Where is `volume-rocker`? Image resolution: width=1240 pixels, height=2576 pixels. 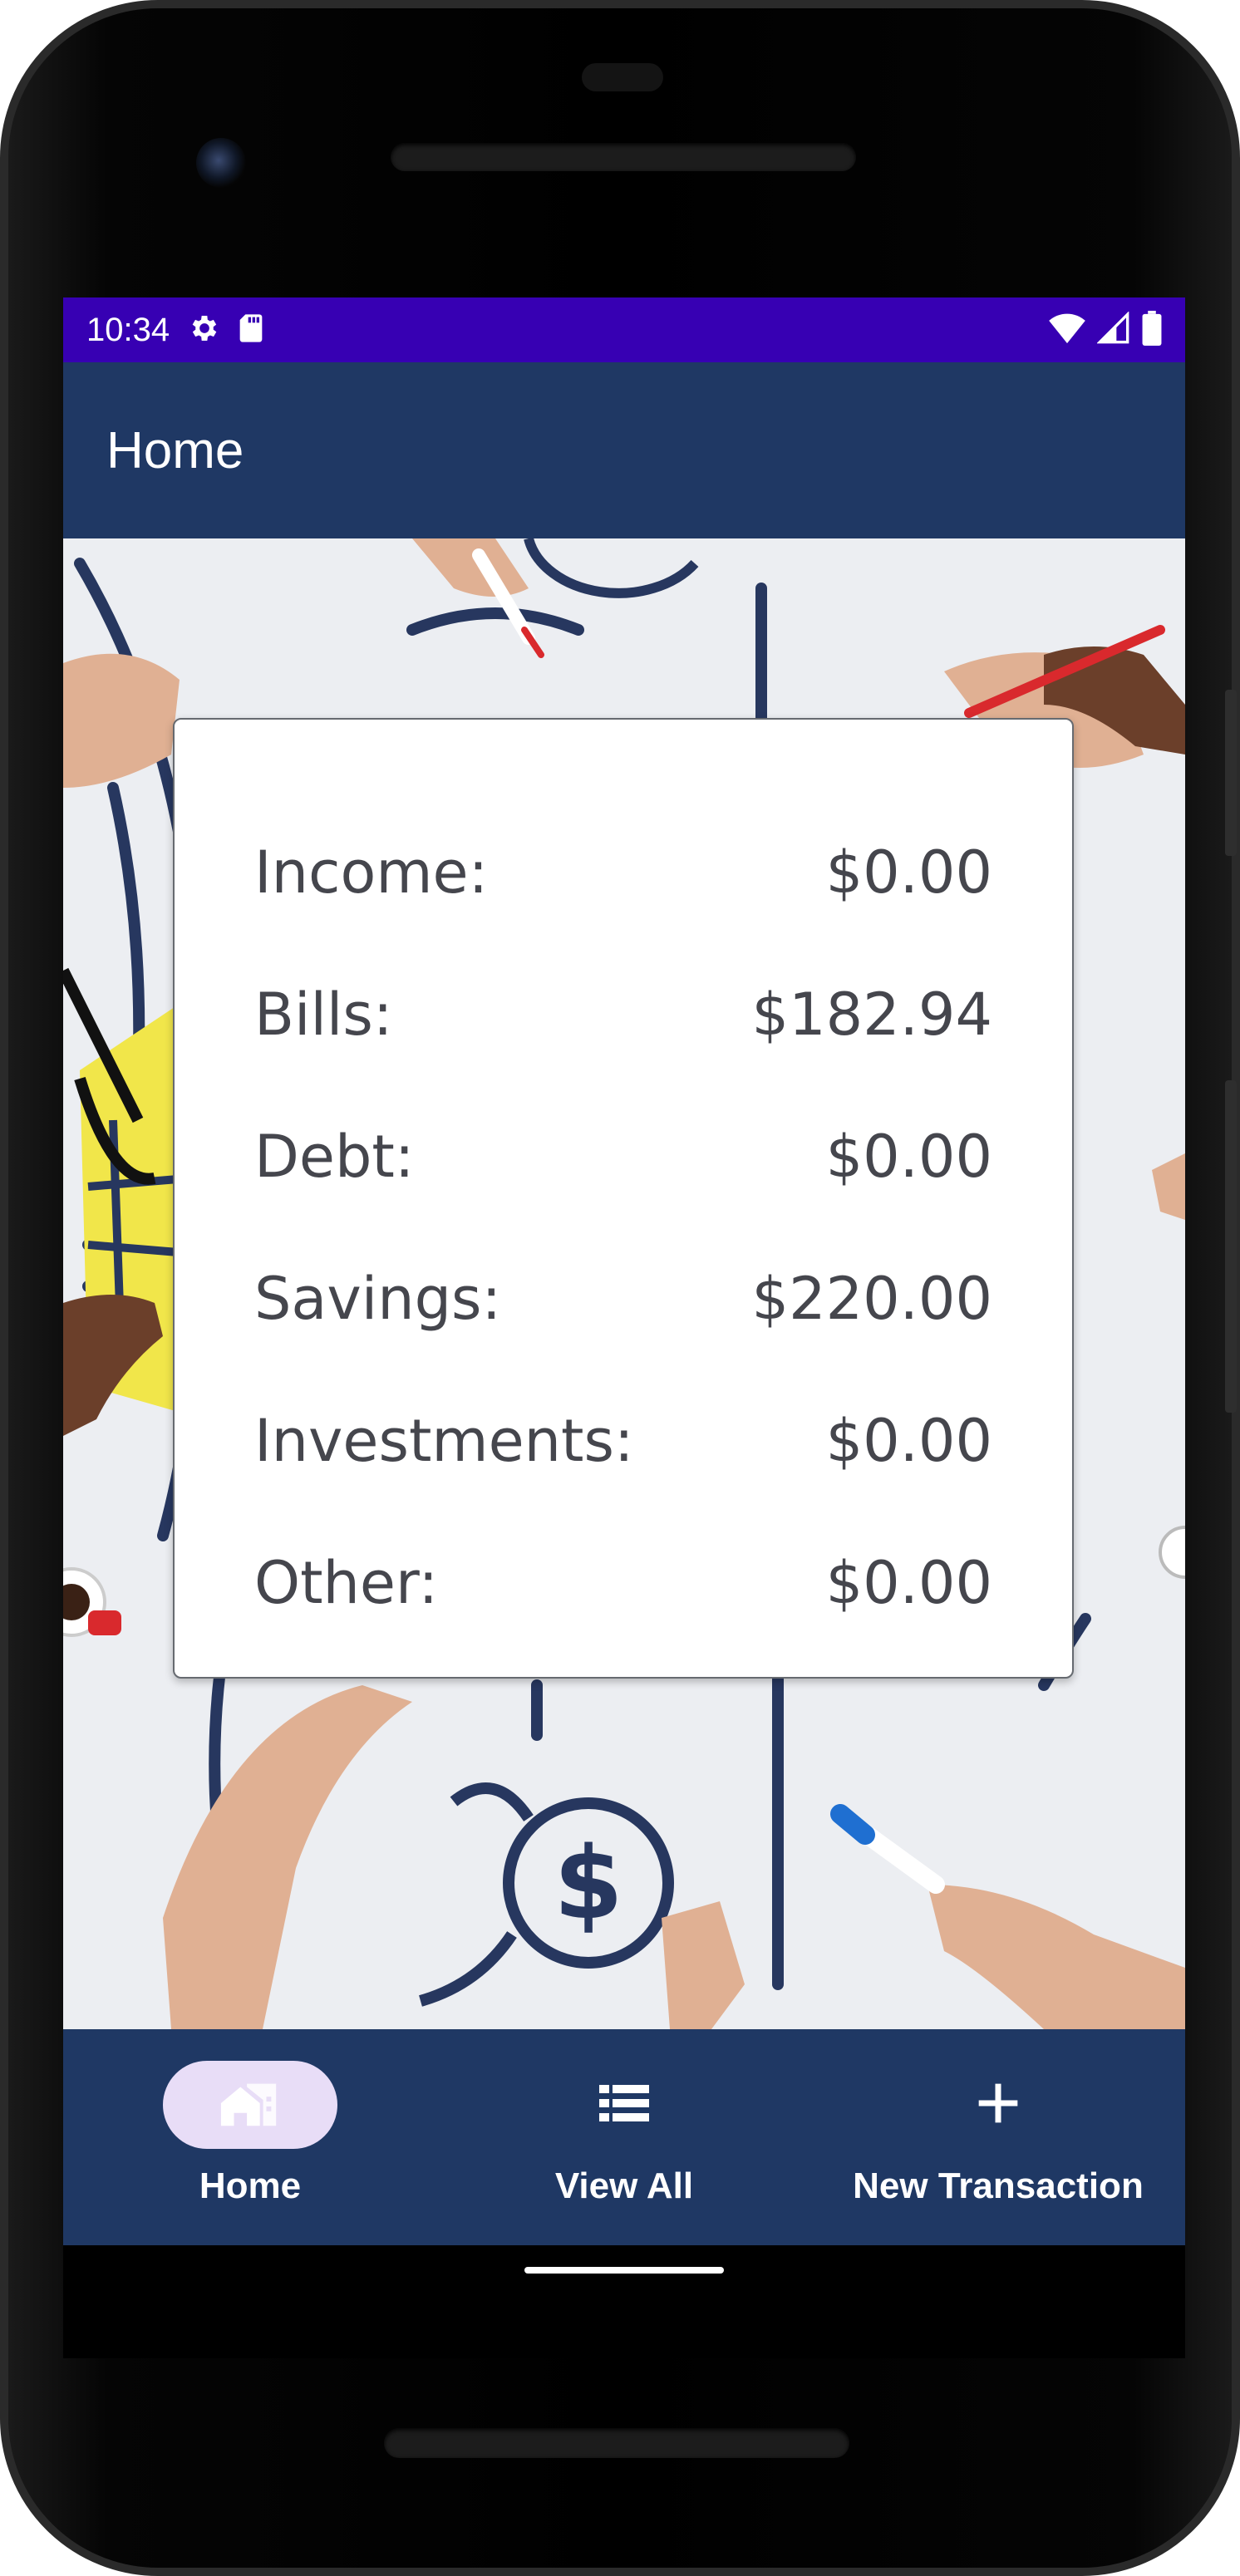
volume-rocker is located at coordinates (1231, 1246).